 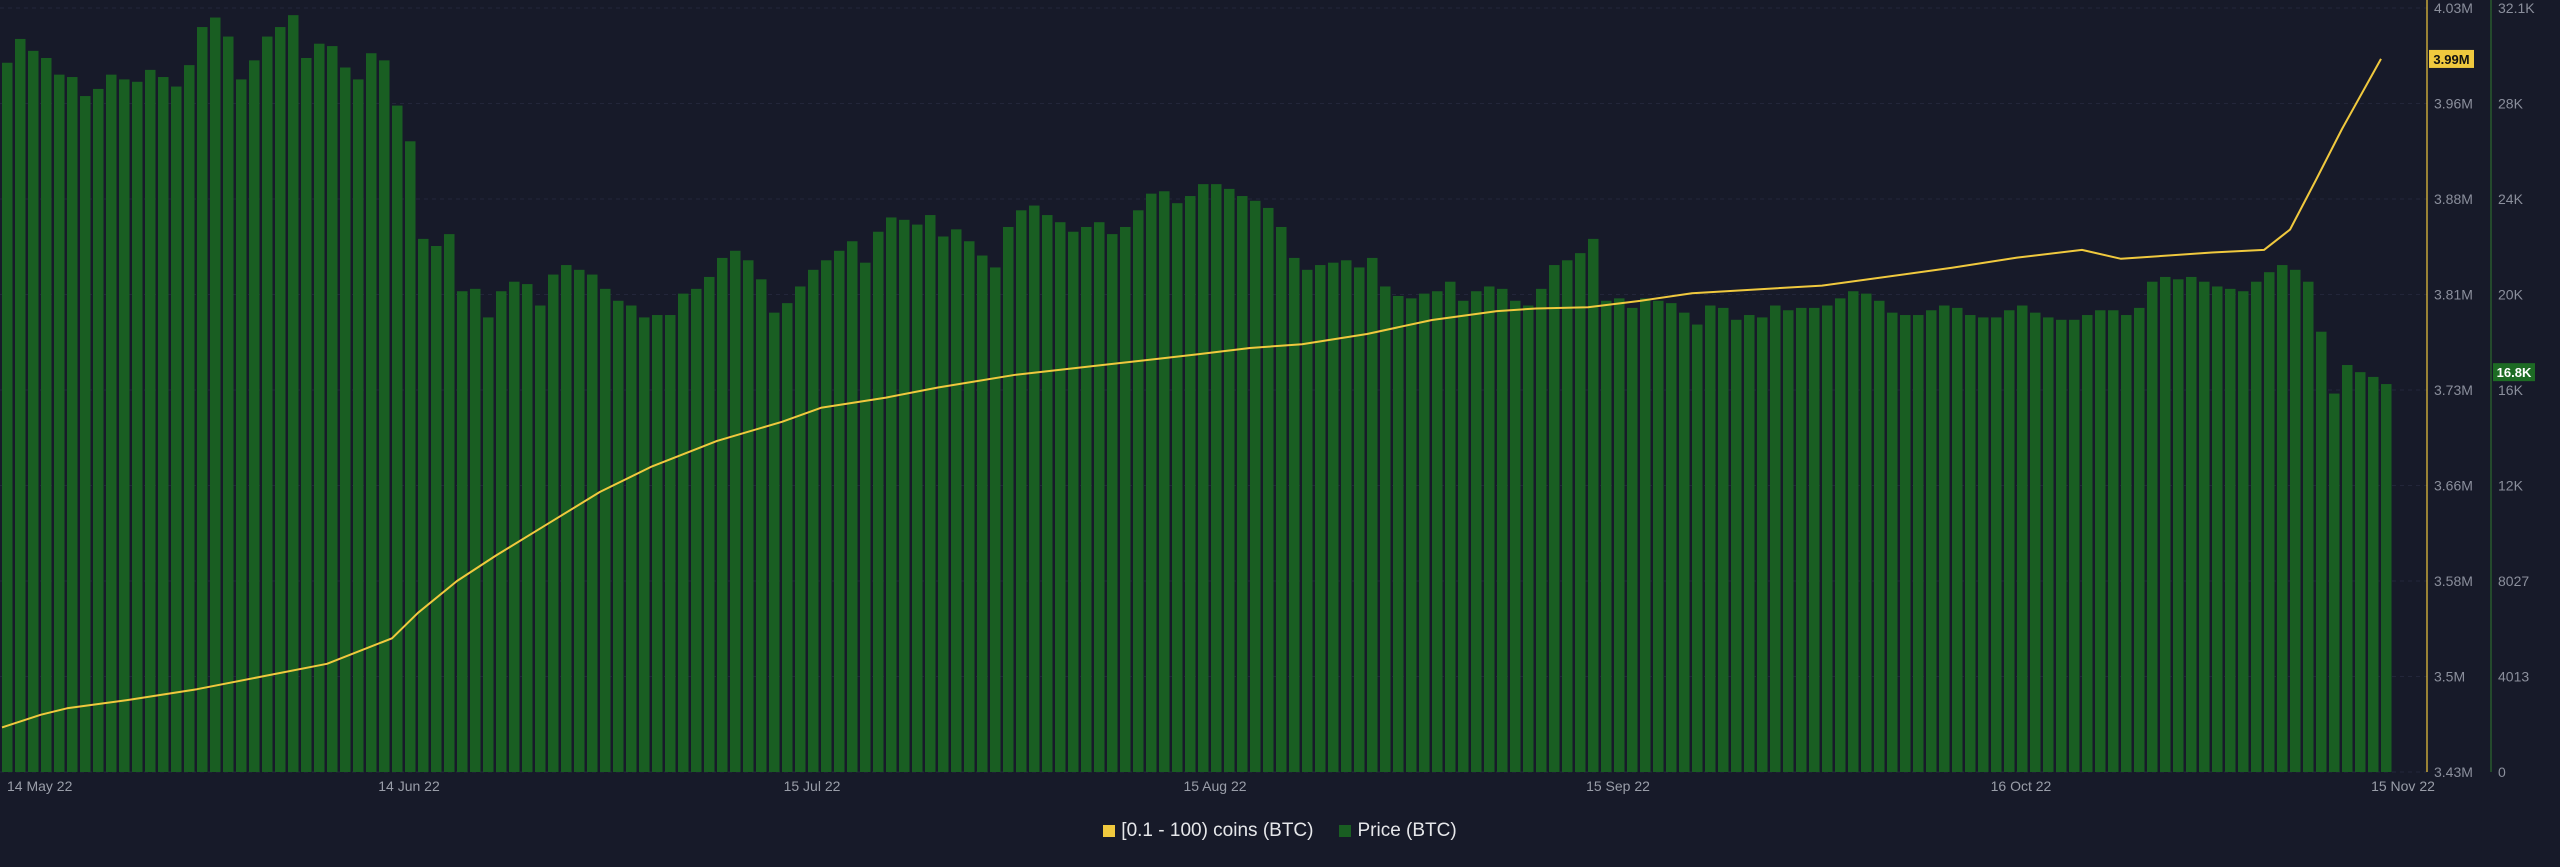 What do you see at coordinates (1398, 831) in the screenshot?
I see `legend-item-price: Price (BTC)` at bounding box center [1398, 831].